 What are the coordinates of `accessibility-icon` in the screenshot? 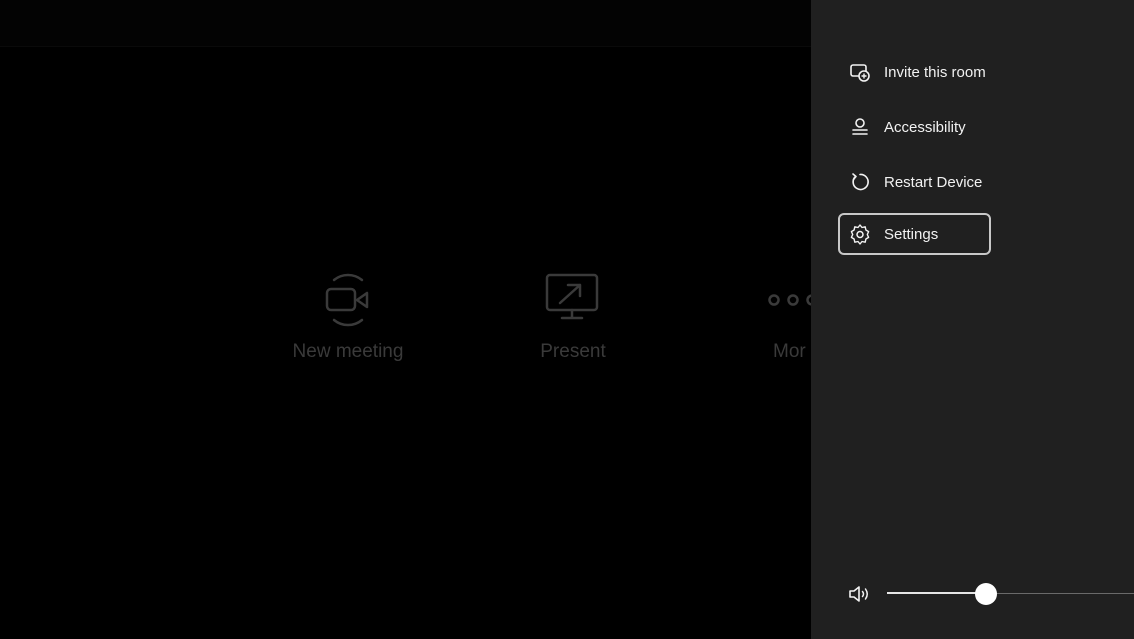 It's located at (860, 127).